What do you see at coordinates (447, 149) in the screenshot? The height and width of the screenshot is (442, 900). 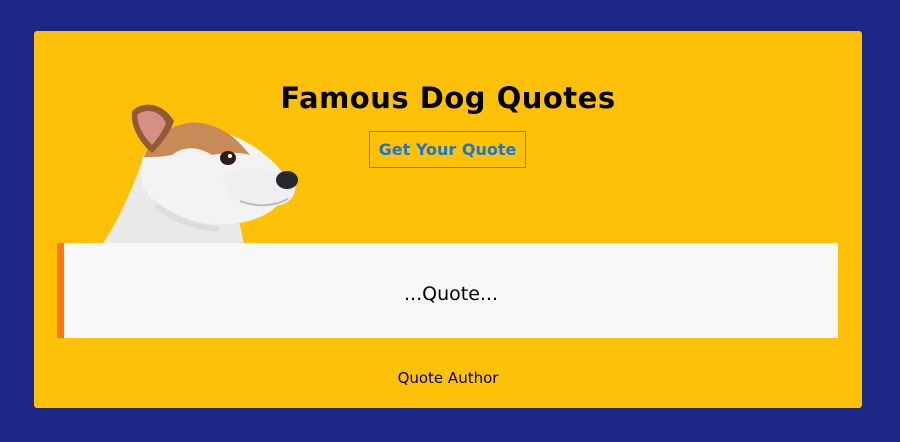 I see `get-quote-button: Get Your Quote` at bounding box center [447, 149].